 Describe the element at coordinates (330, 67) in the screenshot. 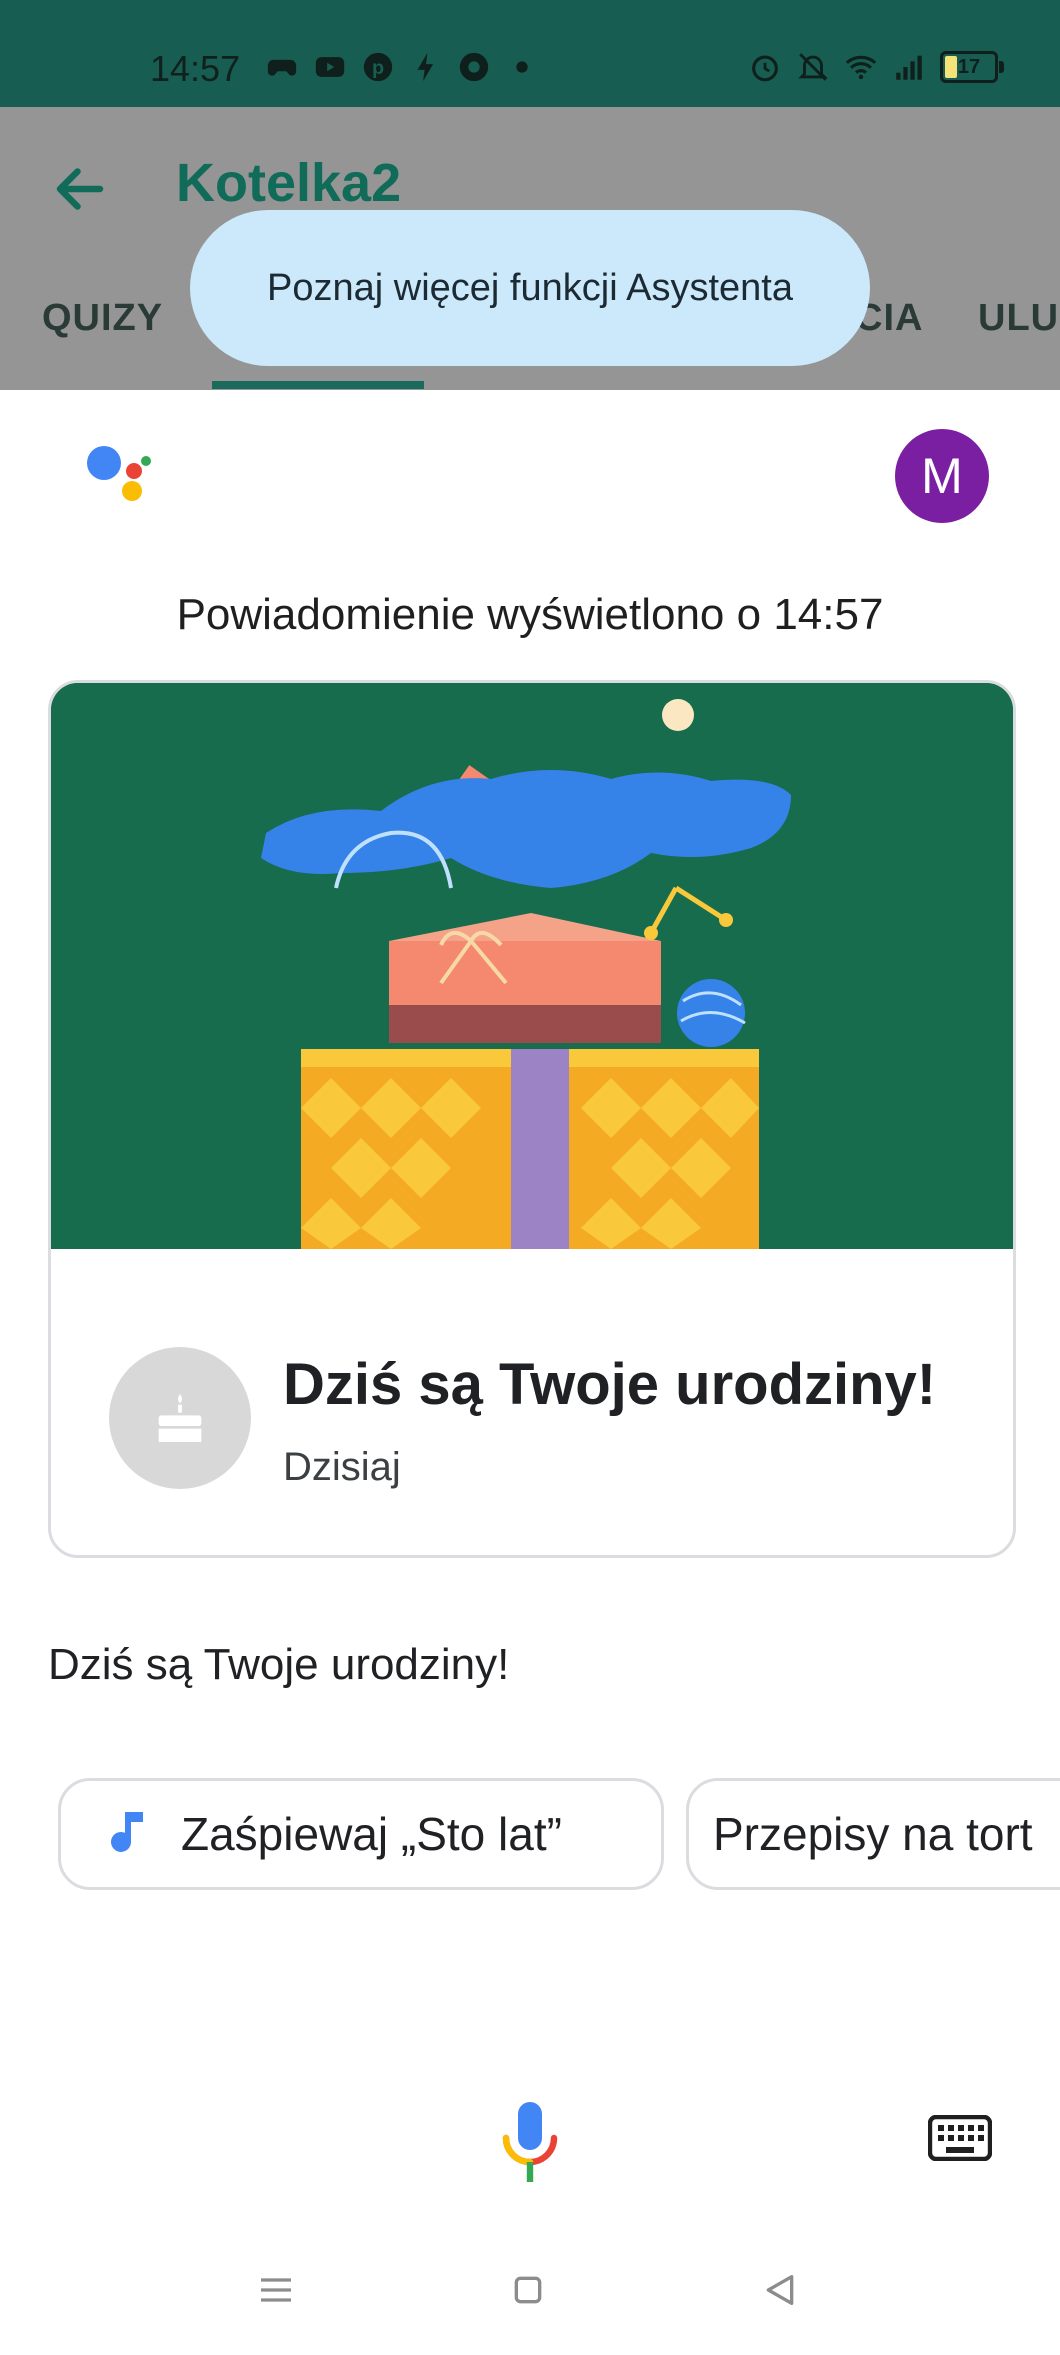

I see `youtube-icon` at that location.